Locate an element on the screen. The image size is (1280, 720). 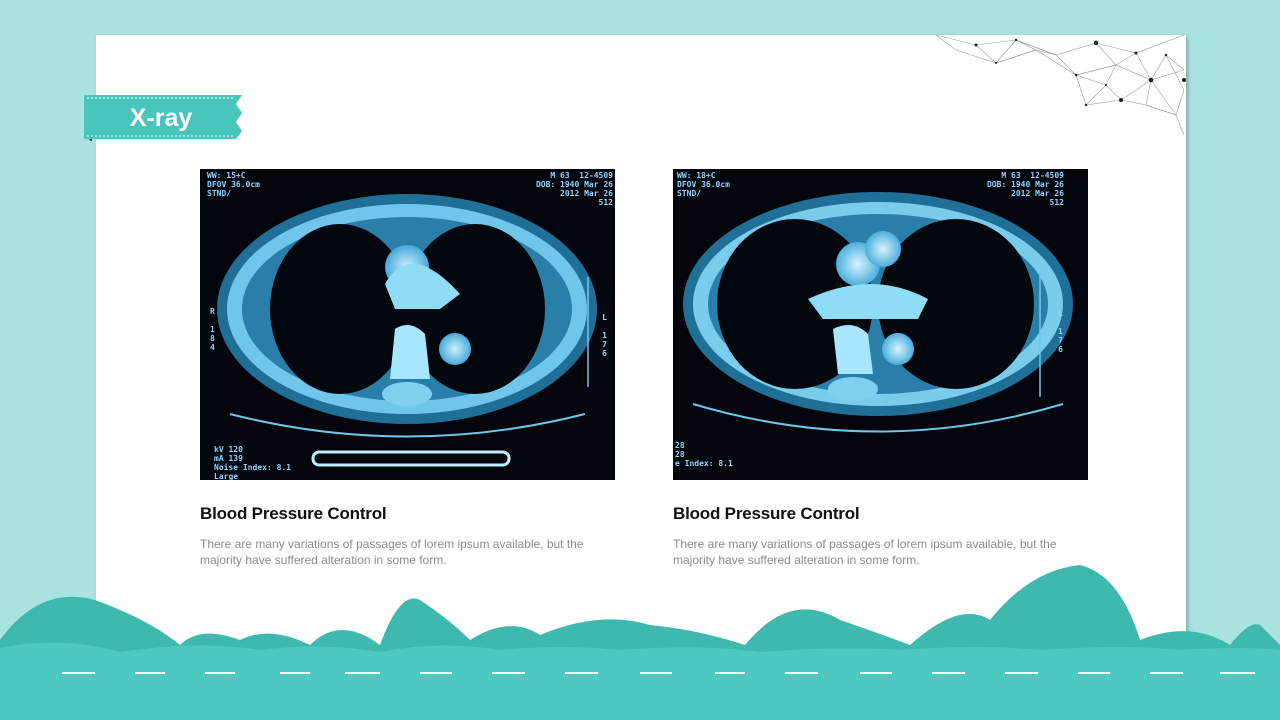
scan-text-left: R 1 8 4 is located at coordinates (212, 329).